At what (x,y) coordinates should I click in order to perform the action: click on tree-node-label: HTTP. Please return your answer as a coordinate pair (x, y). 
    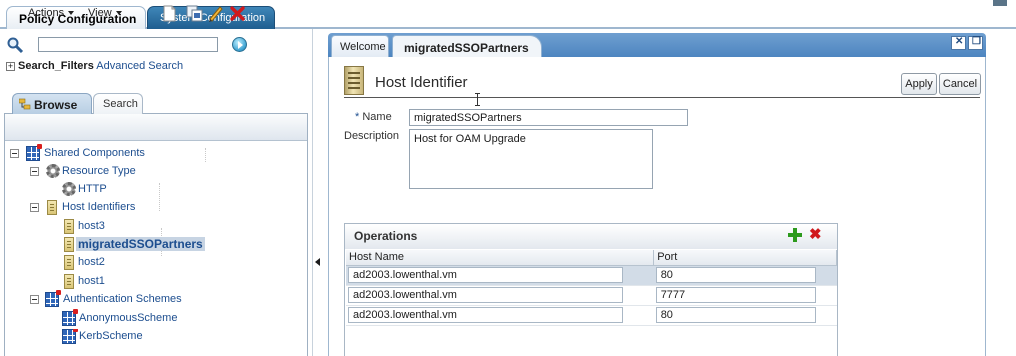
    Looking at the image, I should click on (92, 189).